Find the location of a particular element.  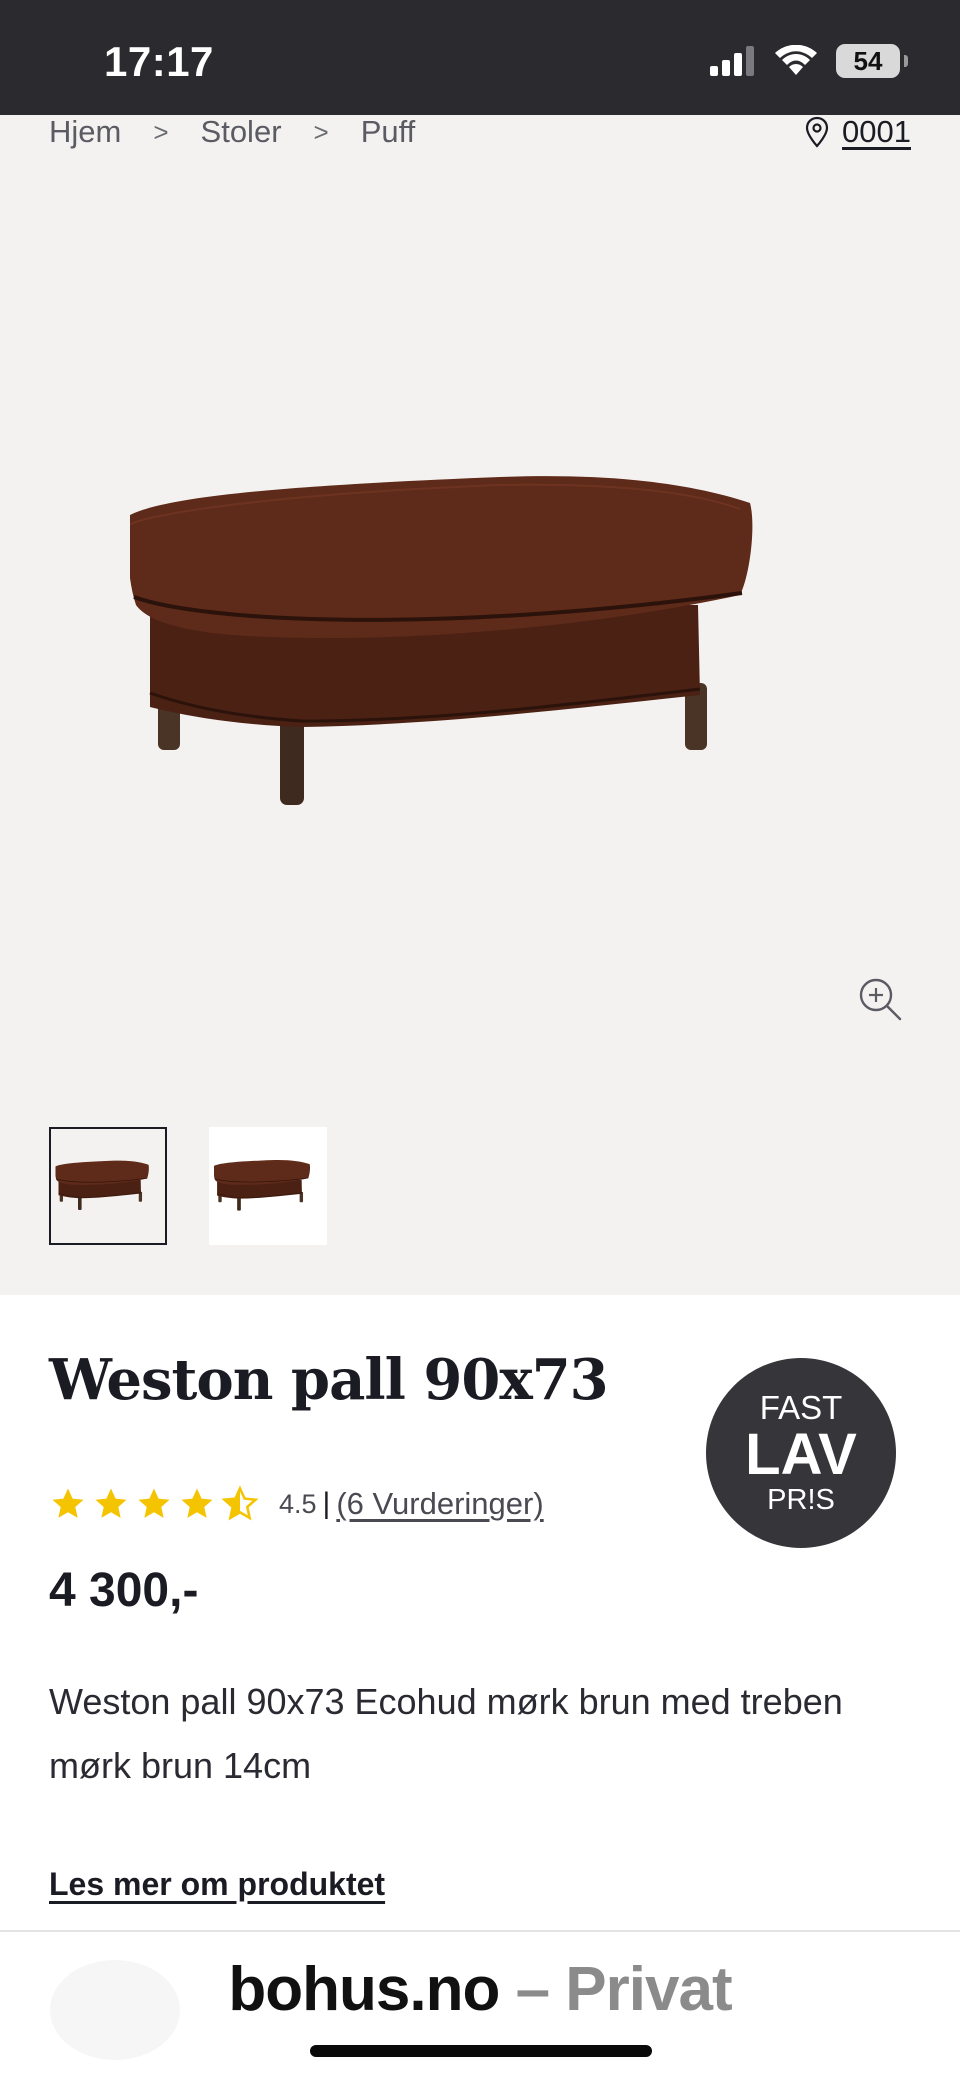

rating-value: 4.5 is located at coordinates (298, 1503).